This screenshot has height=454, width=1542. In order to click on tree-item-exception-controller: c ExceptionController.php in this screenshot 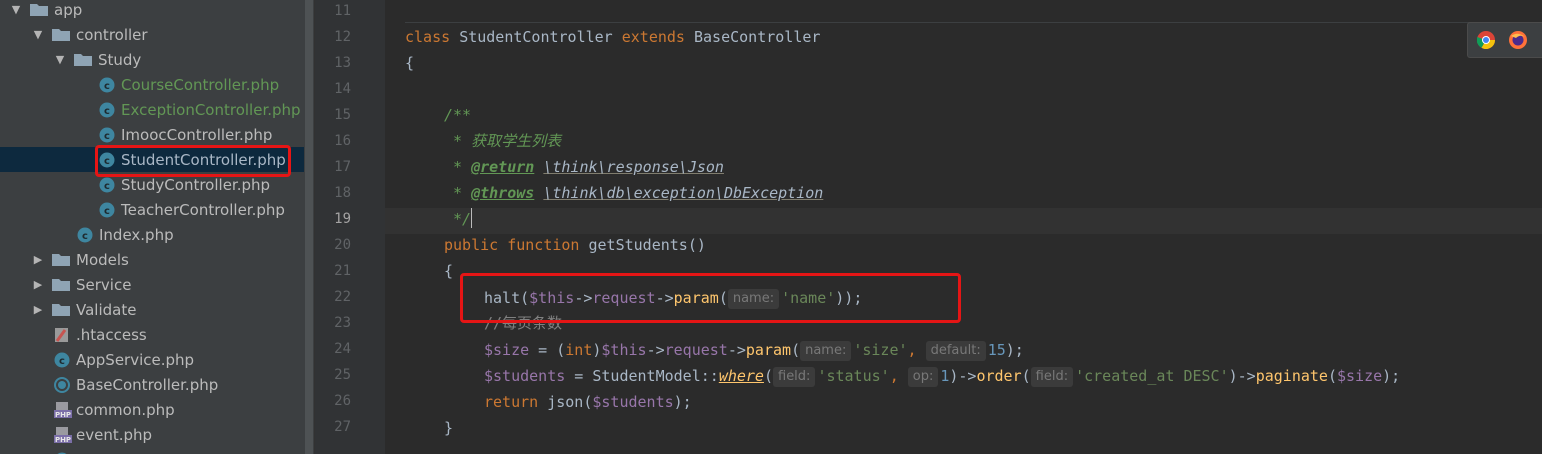, I will do `click(152, 109)`.